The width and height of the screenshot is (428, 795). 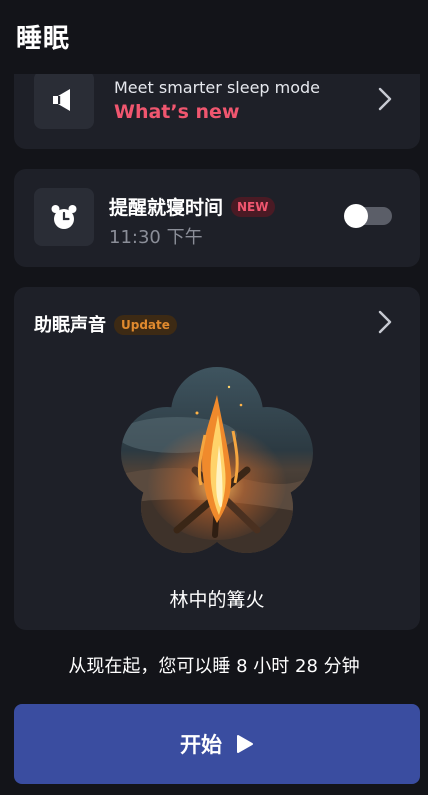 I want to click on promo-icon-box, so click(x=64, y=100).